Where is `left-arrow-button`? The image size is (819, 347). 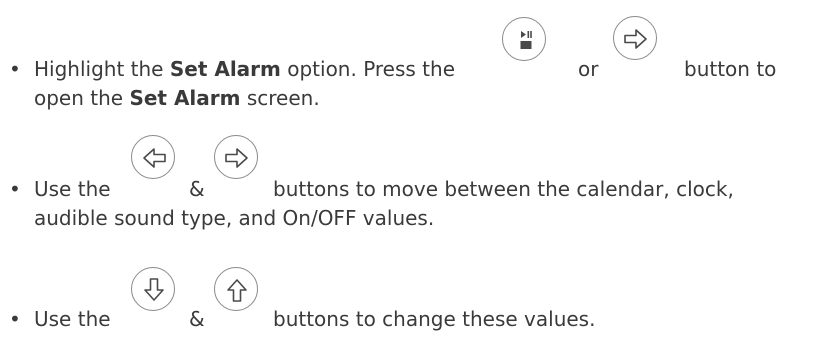 left-arrow-button is located at coordinates (153, 157).